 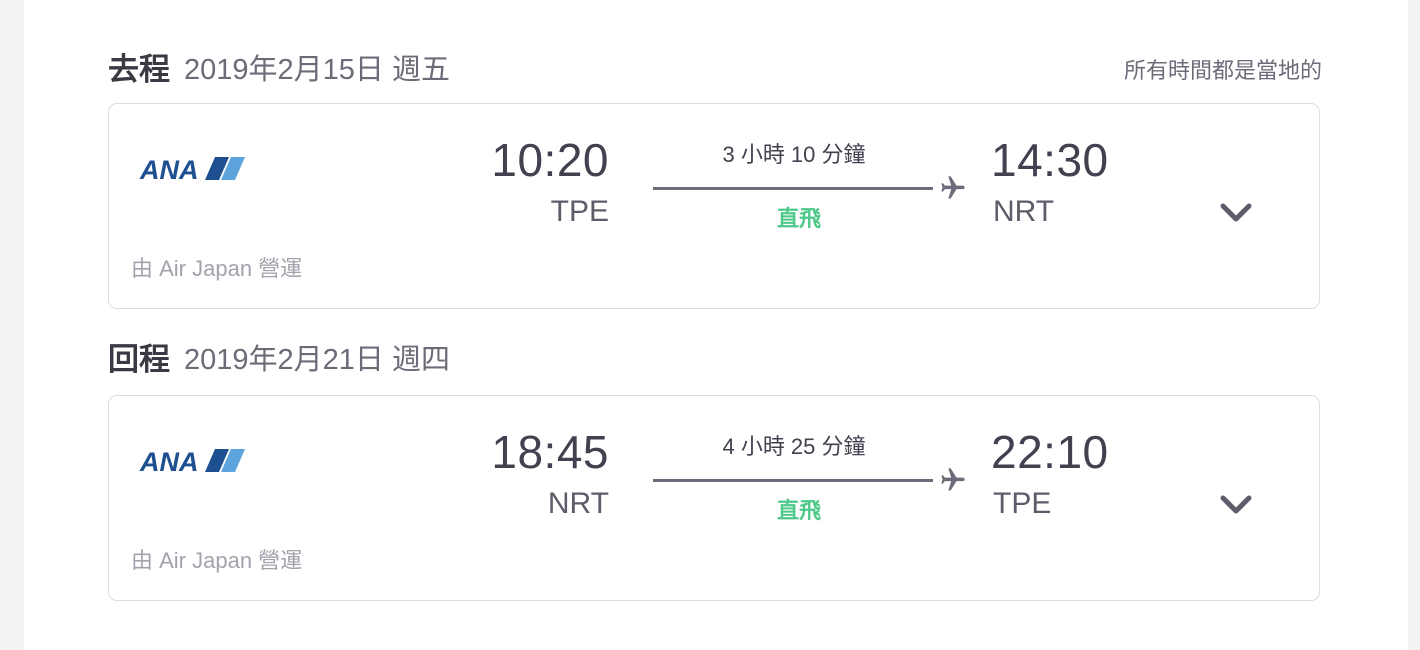 I want to click on flight-duration: 4 小時 25 分鐘, so click(x=794, y=446).